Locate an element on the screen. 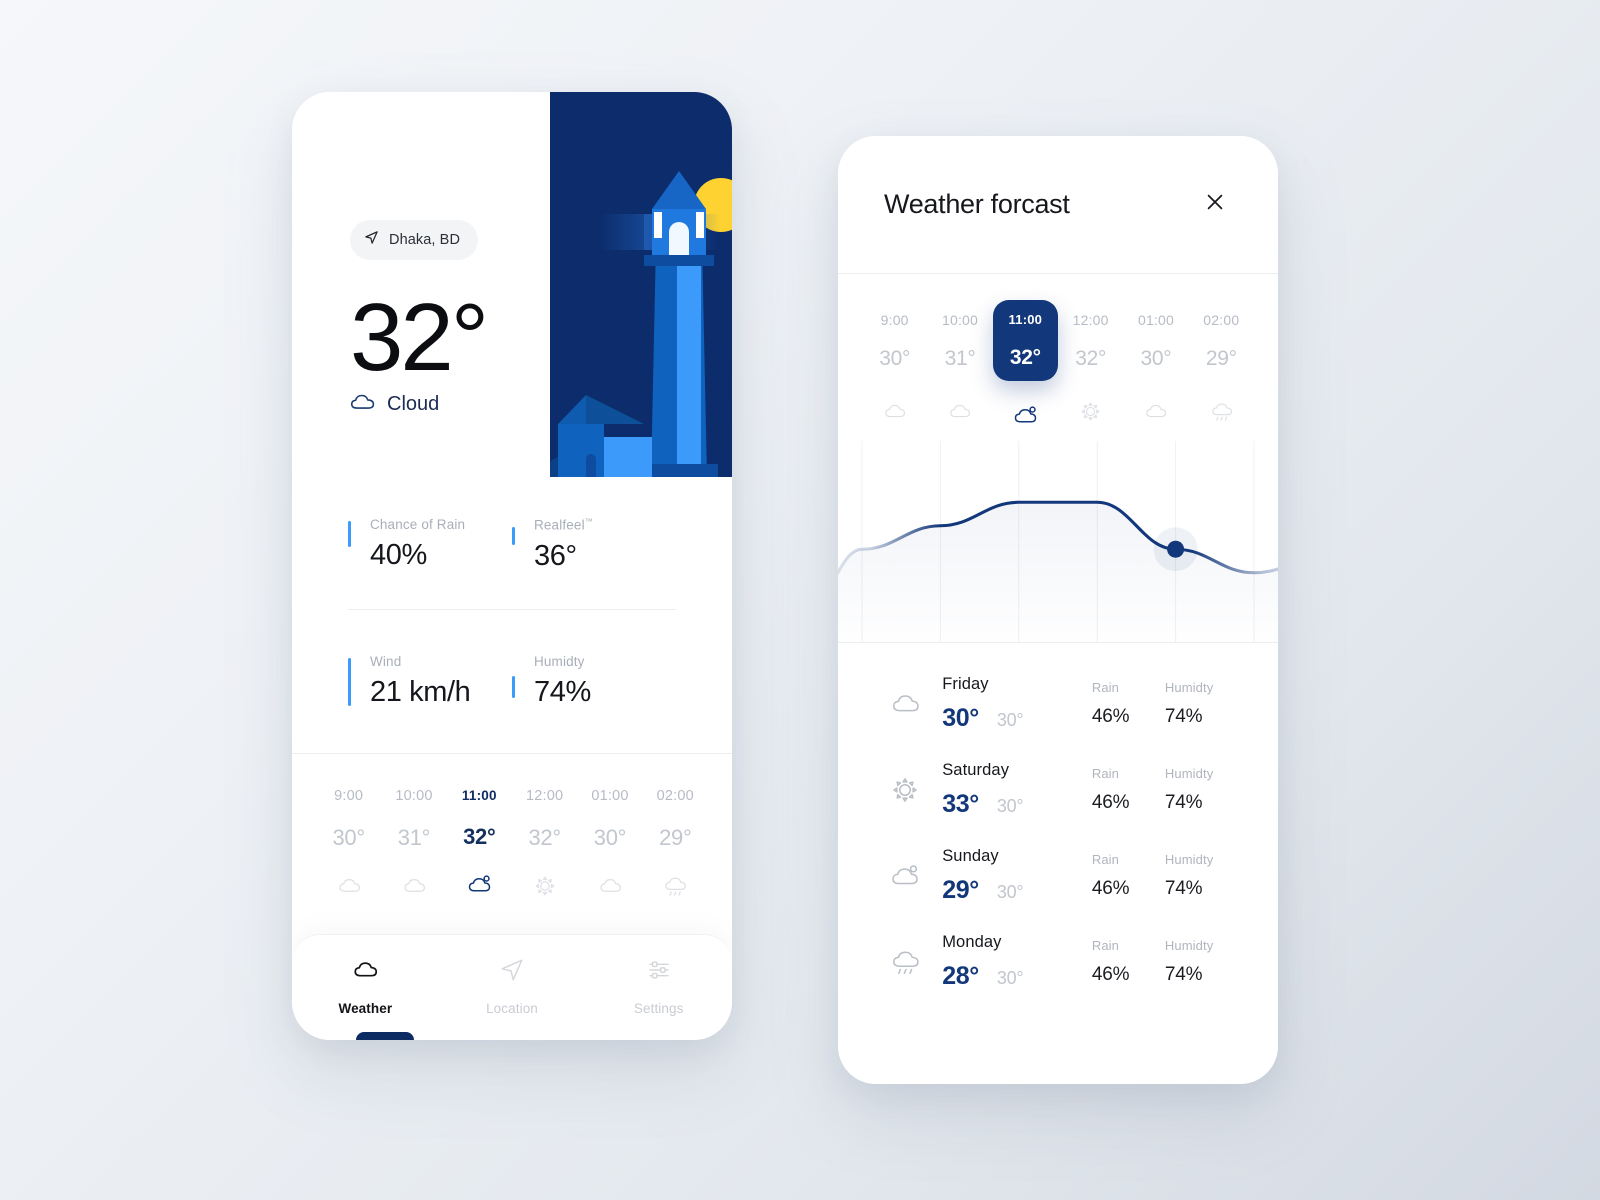  current-condition: Cloud is located at coordinates (394, 404).